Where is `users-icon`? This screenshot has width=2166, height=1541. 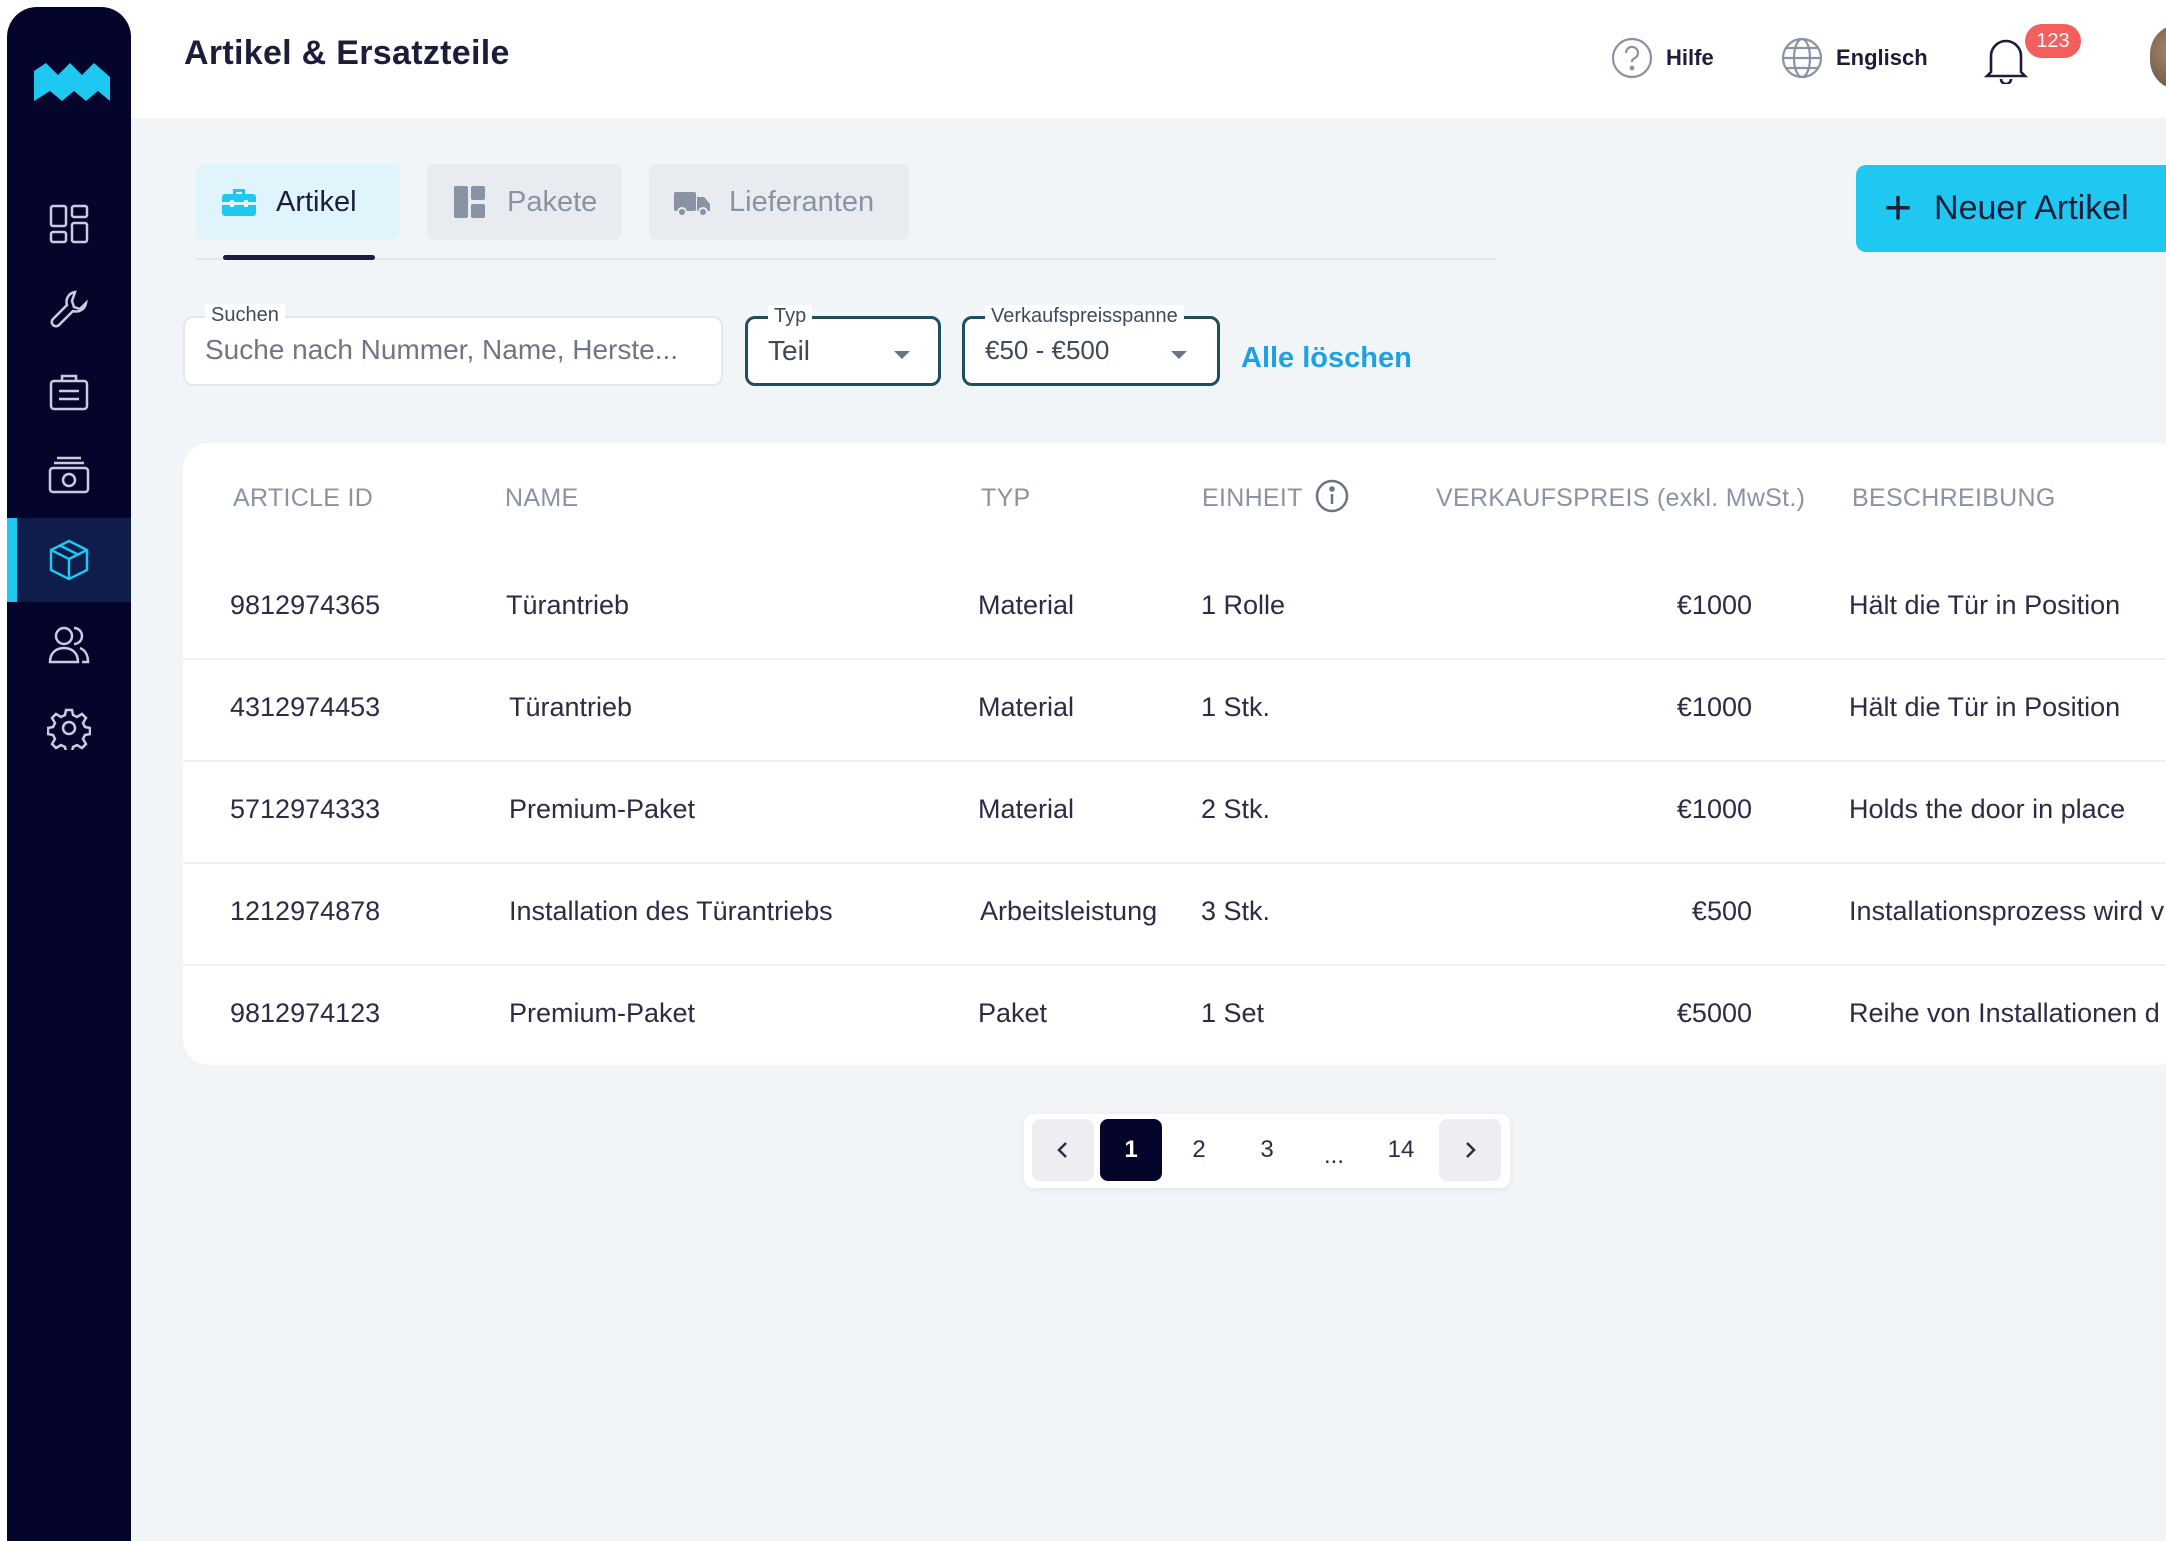
users-icon is located at coordinates (69, 645).